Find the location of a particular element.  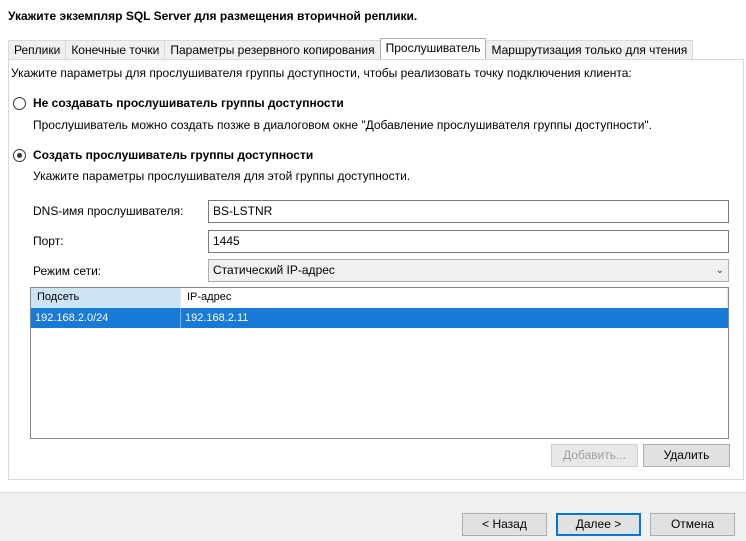

cancel-button: Отмена is located at coordinates (692, 524).